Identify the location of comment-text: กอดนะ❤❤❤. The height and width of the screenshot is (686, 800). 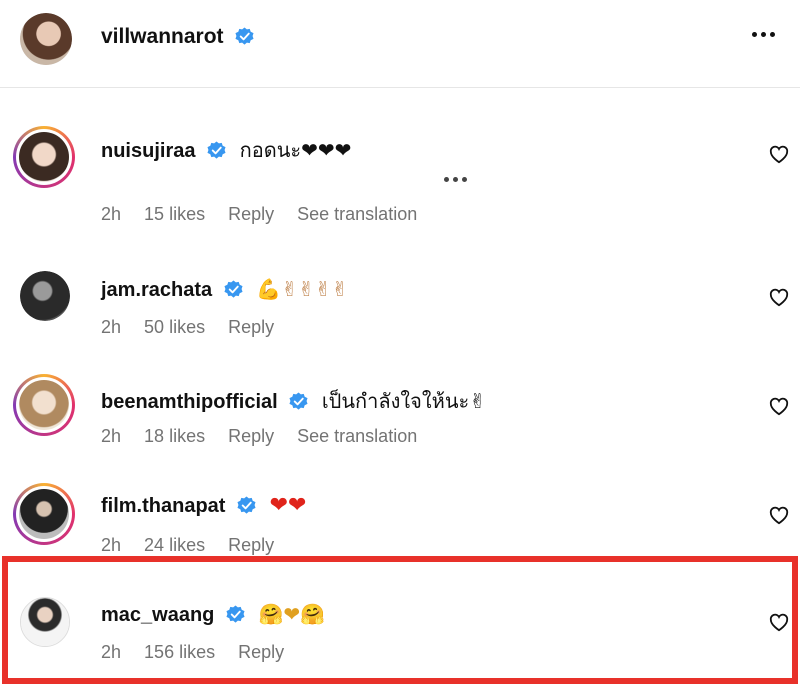
(295, 150).